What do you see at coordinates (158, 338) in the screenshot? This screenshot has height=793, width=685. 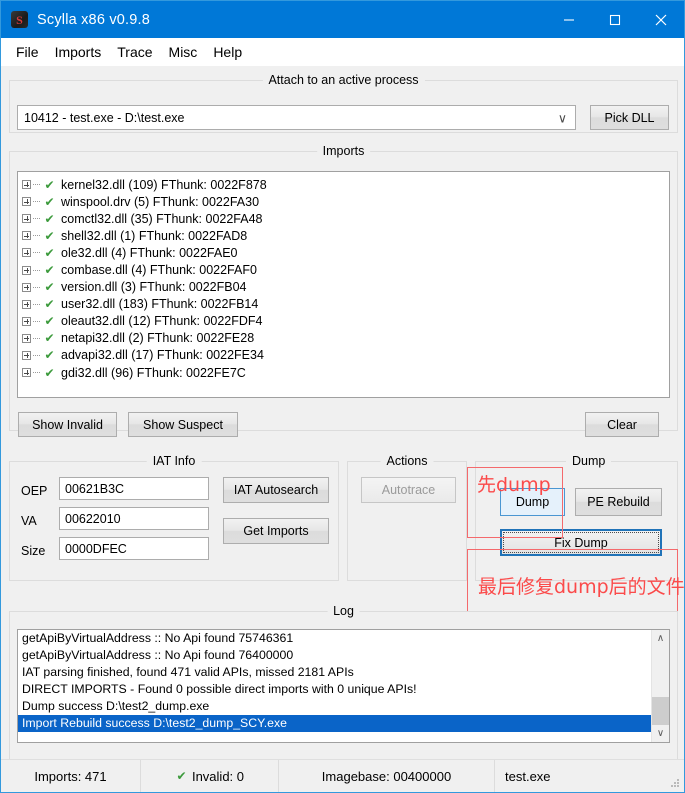 I see `imports-tree-row-label: netapi32.dll (2) FThunk: 0022FE28` at bounding box center [158, 338].